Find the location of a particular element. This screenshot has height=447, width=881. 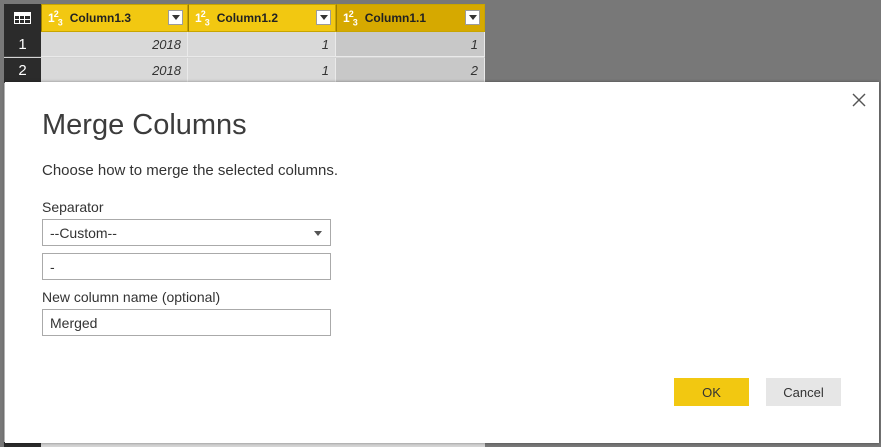

new-column-name-input is located at coordinates (186, 322).